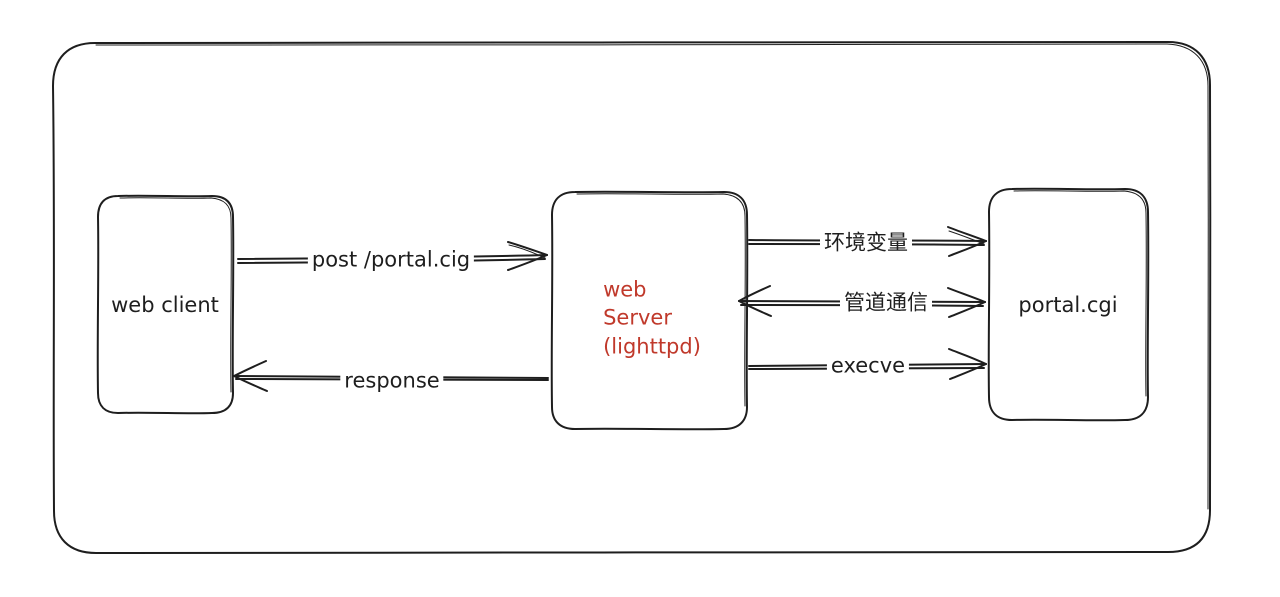  Describe the element at coordinates (652, 346) in the screenshot. I see `server-label-line3: (lighttpd)` at that location.